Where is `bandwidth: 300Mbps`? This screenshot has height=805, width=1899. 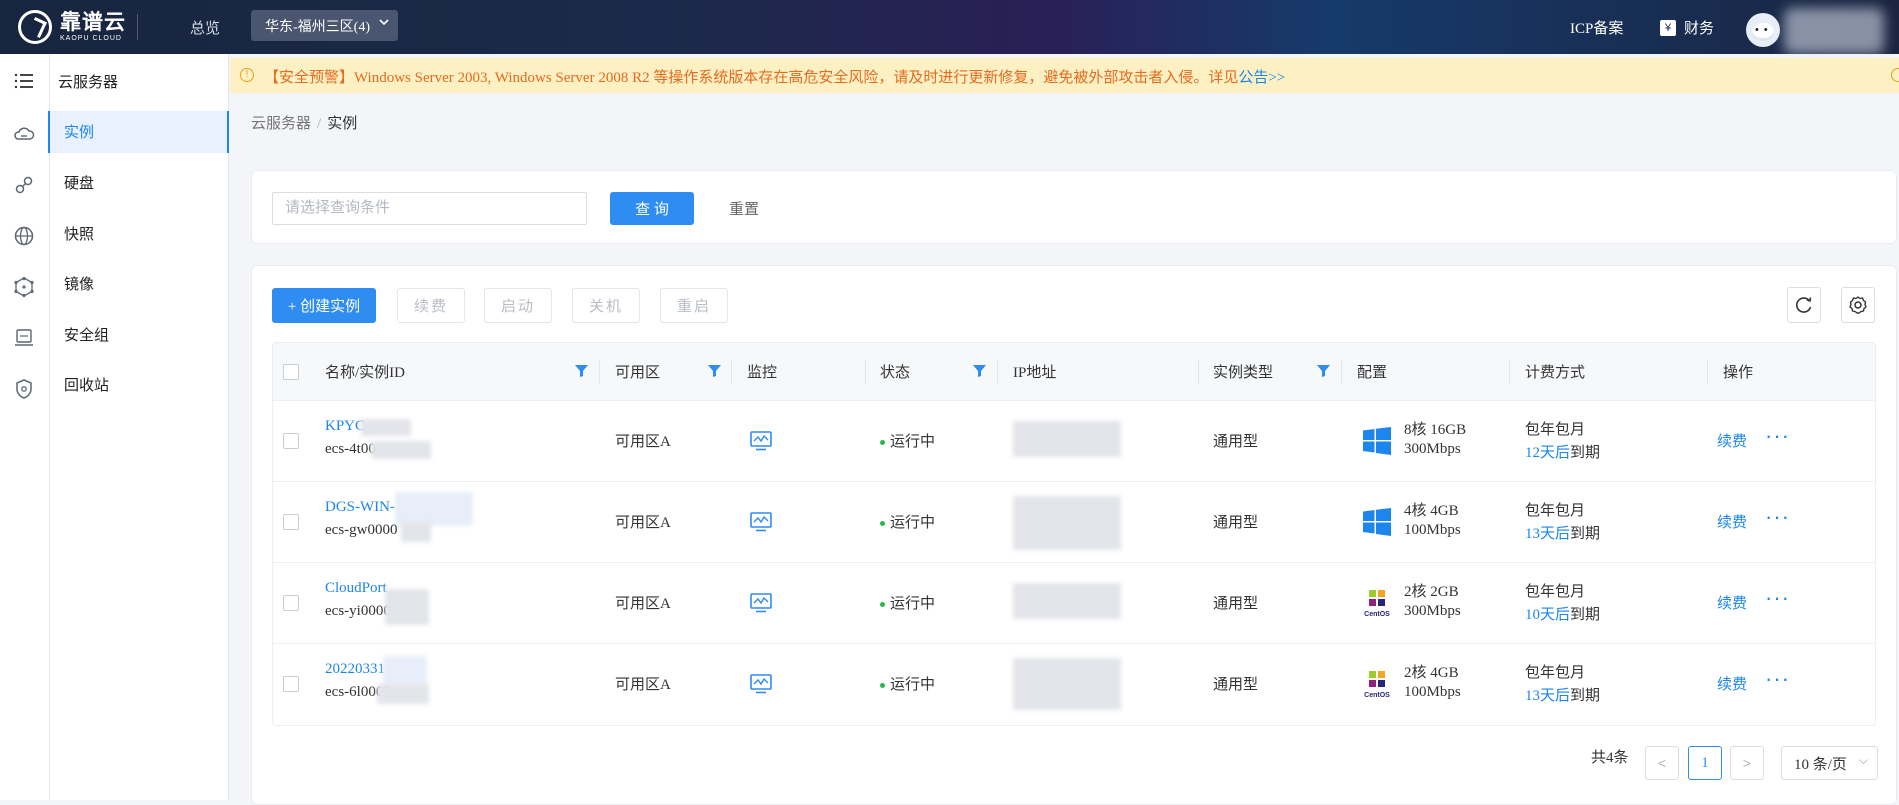 bandwidth: 300Mbps is located at coordinates (1432, 611).